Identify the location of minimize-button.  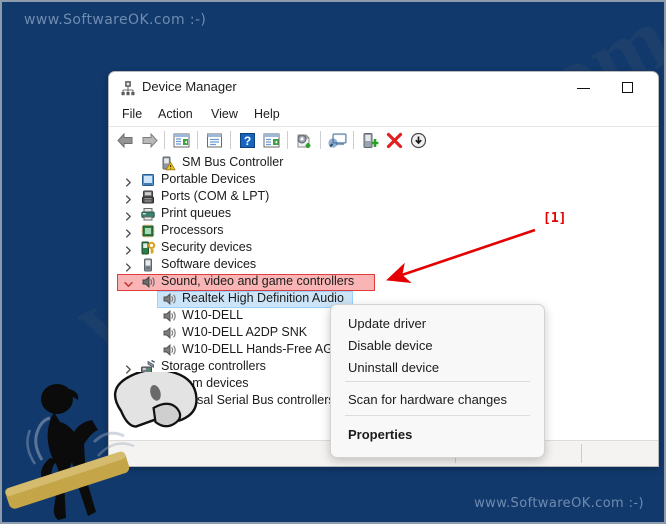
(584, 87).